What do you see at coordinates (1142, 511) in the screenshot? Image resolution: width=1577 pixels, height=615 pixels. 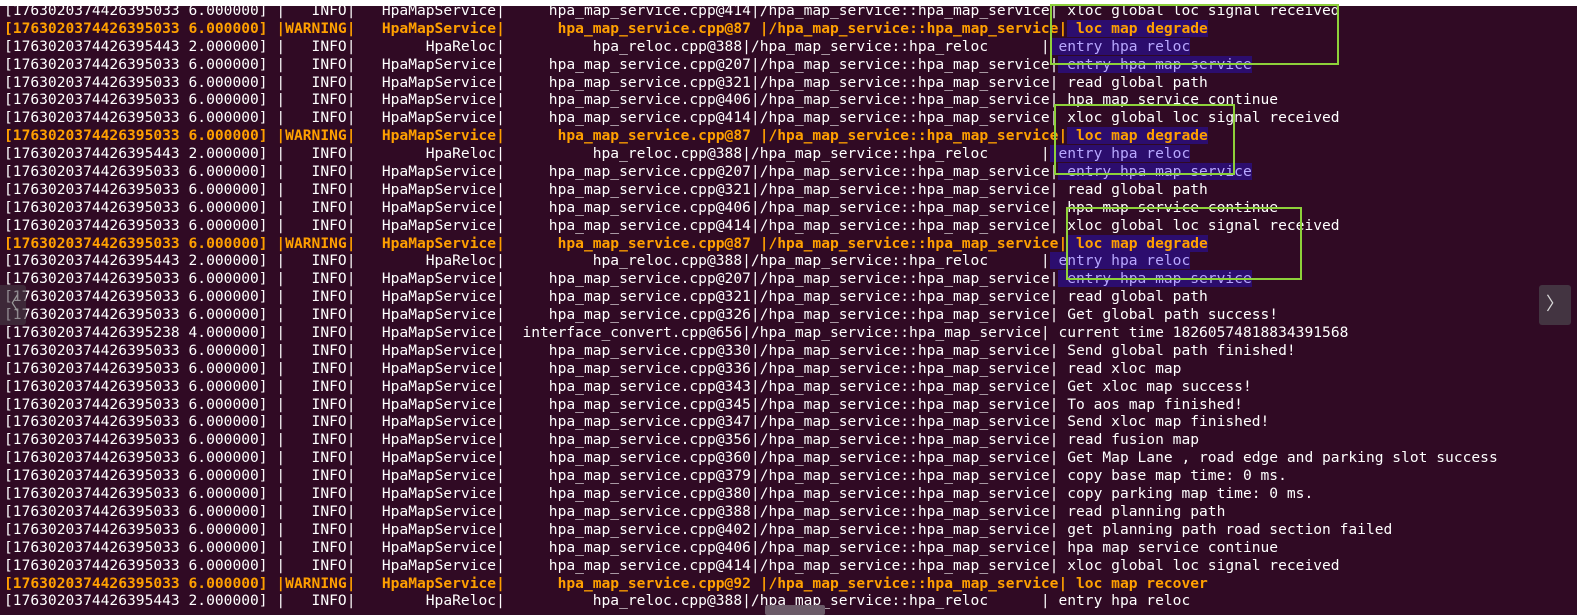 I see `log-message: read planning path` at bounding box center [1142, 511].